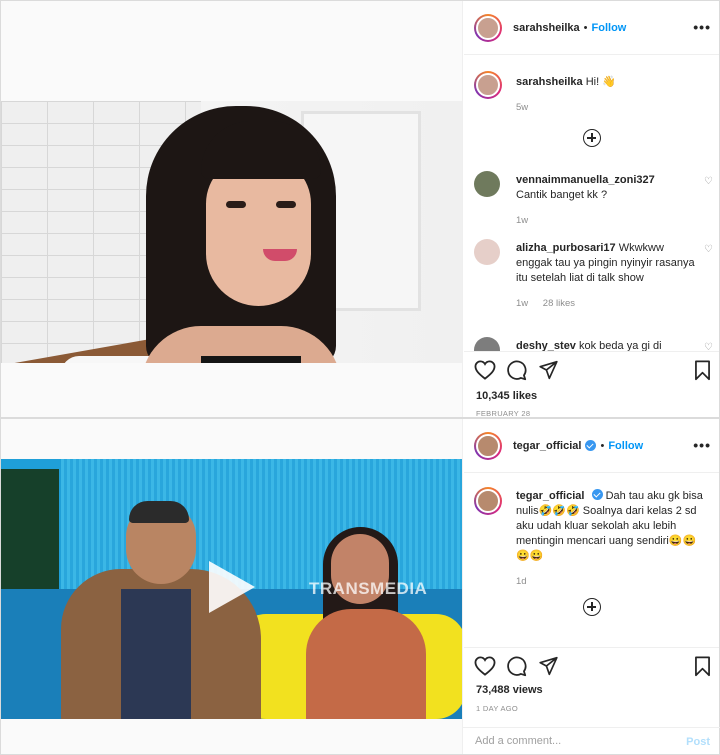 The width and height of the screenshot is (720, 755). What do you see at coordinates (591, 384) in the screenshot?
I see `post-1-actions: 10,345 likes FEBRUARY 28` at bounding box center [591, 384].